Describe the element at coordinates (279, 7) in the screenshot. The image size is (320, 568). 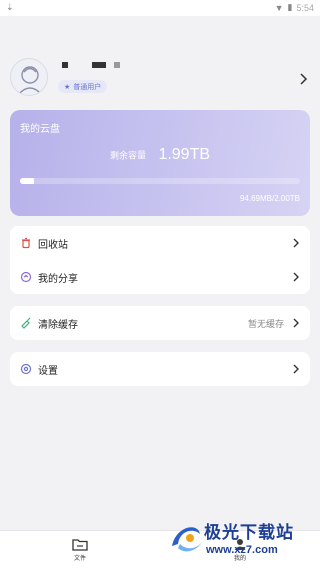
I see `wifi-icon: ▼` at that location.